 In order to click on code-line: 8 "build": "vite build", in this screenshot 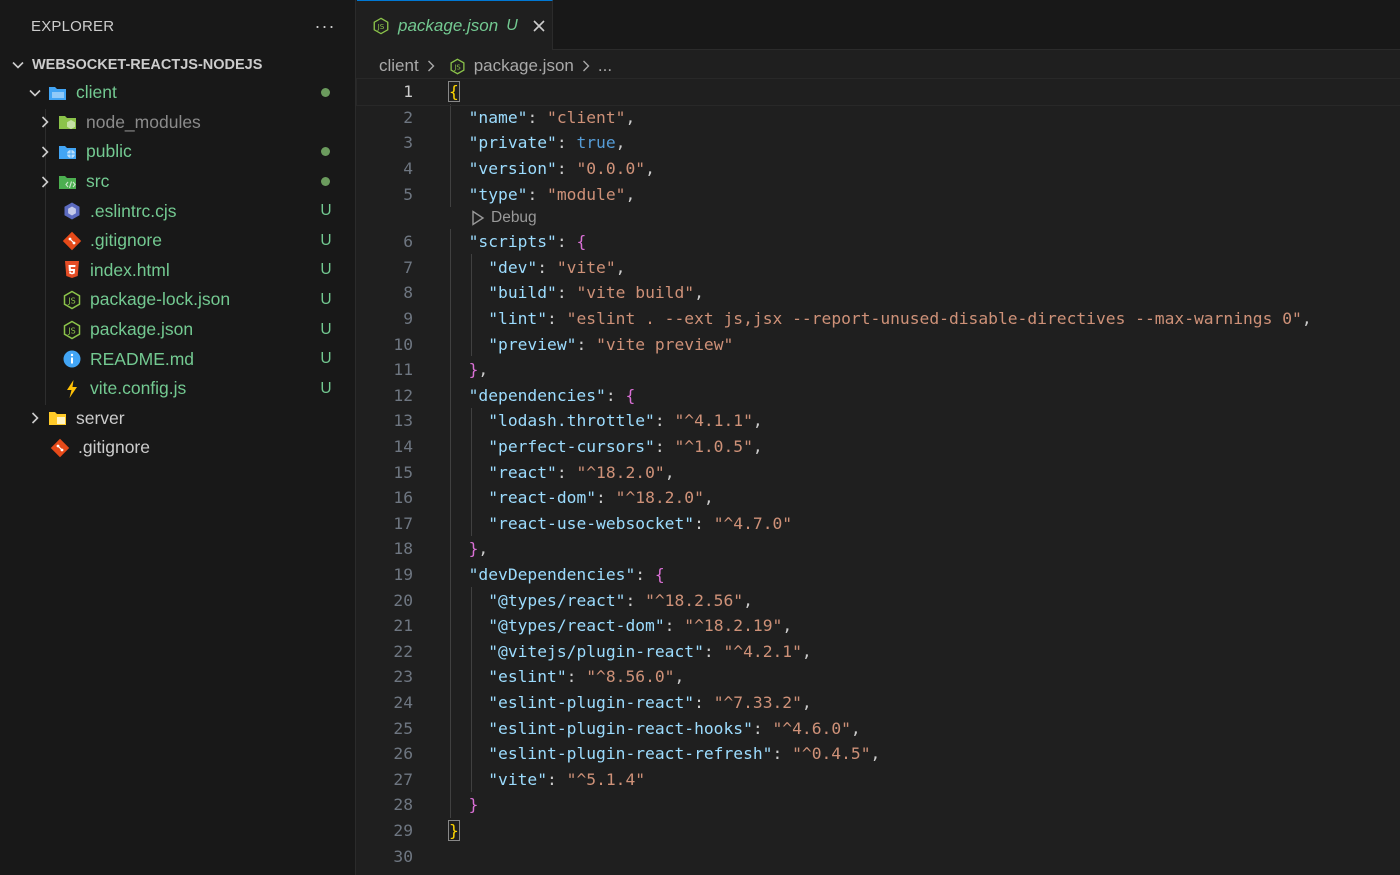, I will do `click(878, 293)`.